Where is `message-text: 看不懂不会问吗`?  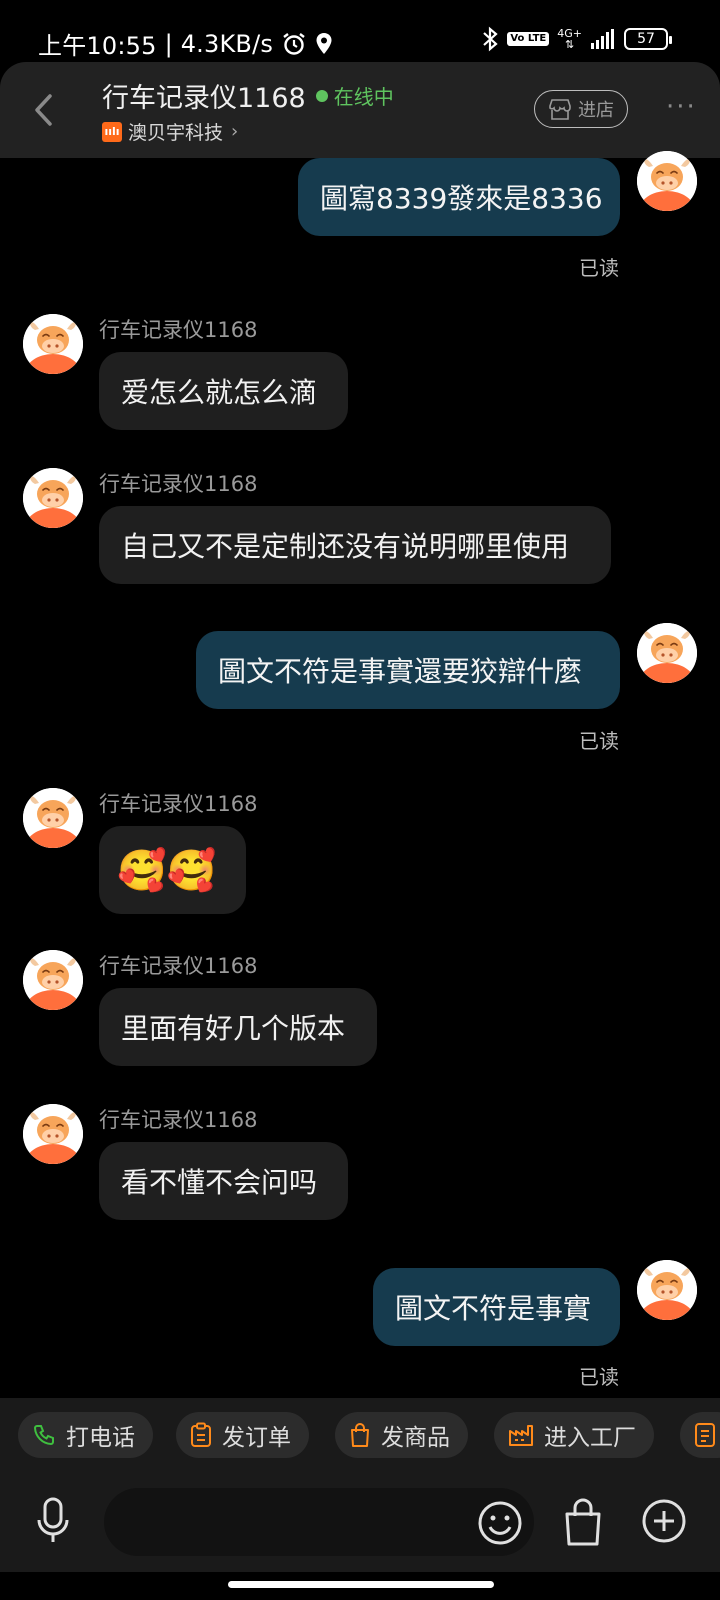 message-text: 看不懂不会问吗 is located at coordinates (219, 1182).